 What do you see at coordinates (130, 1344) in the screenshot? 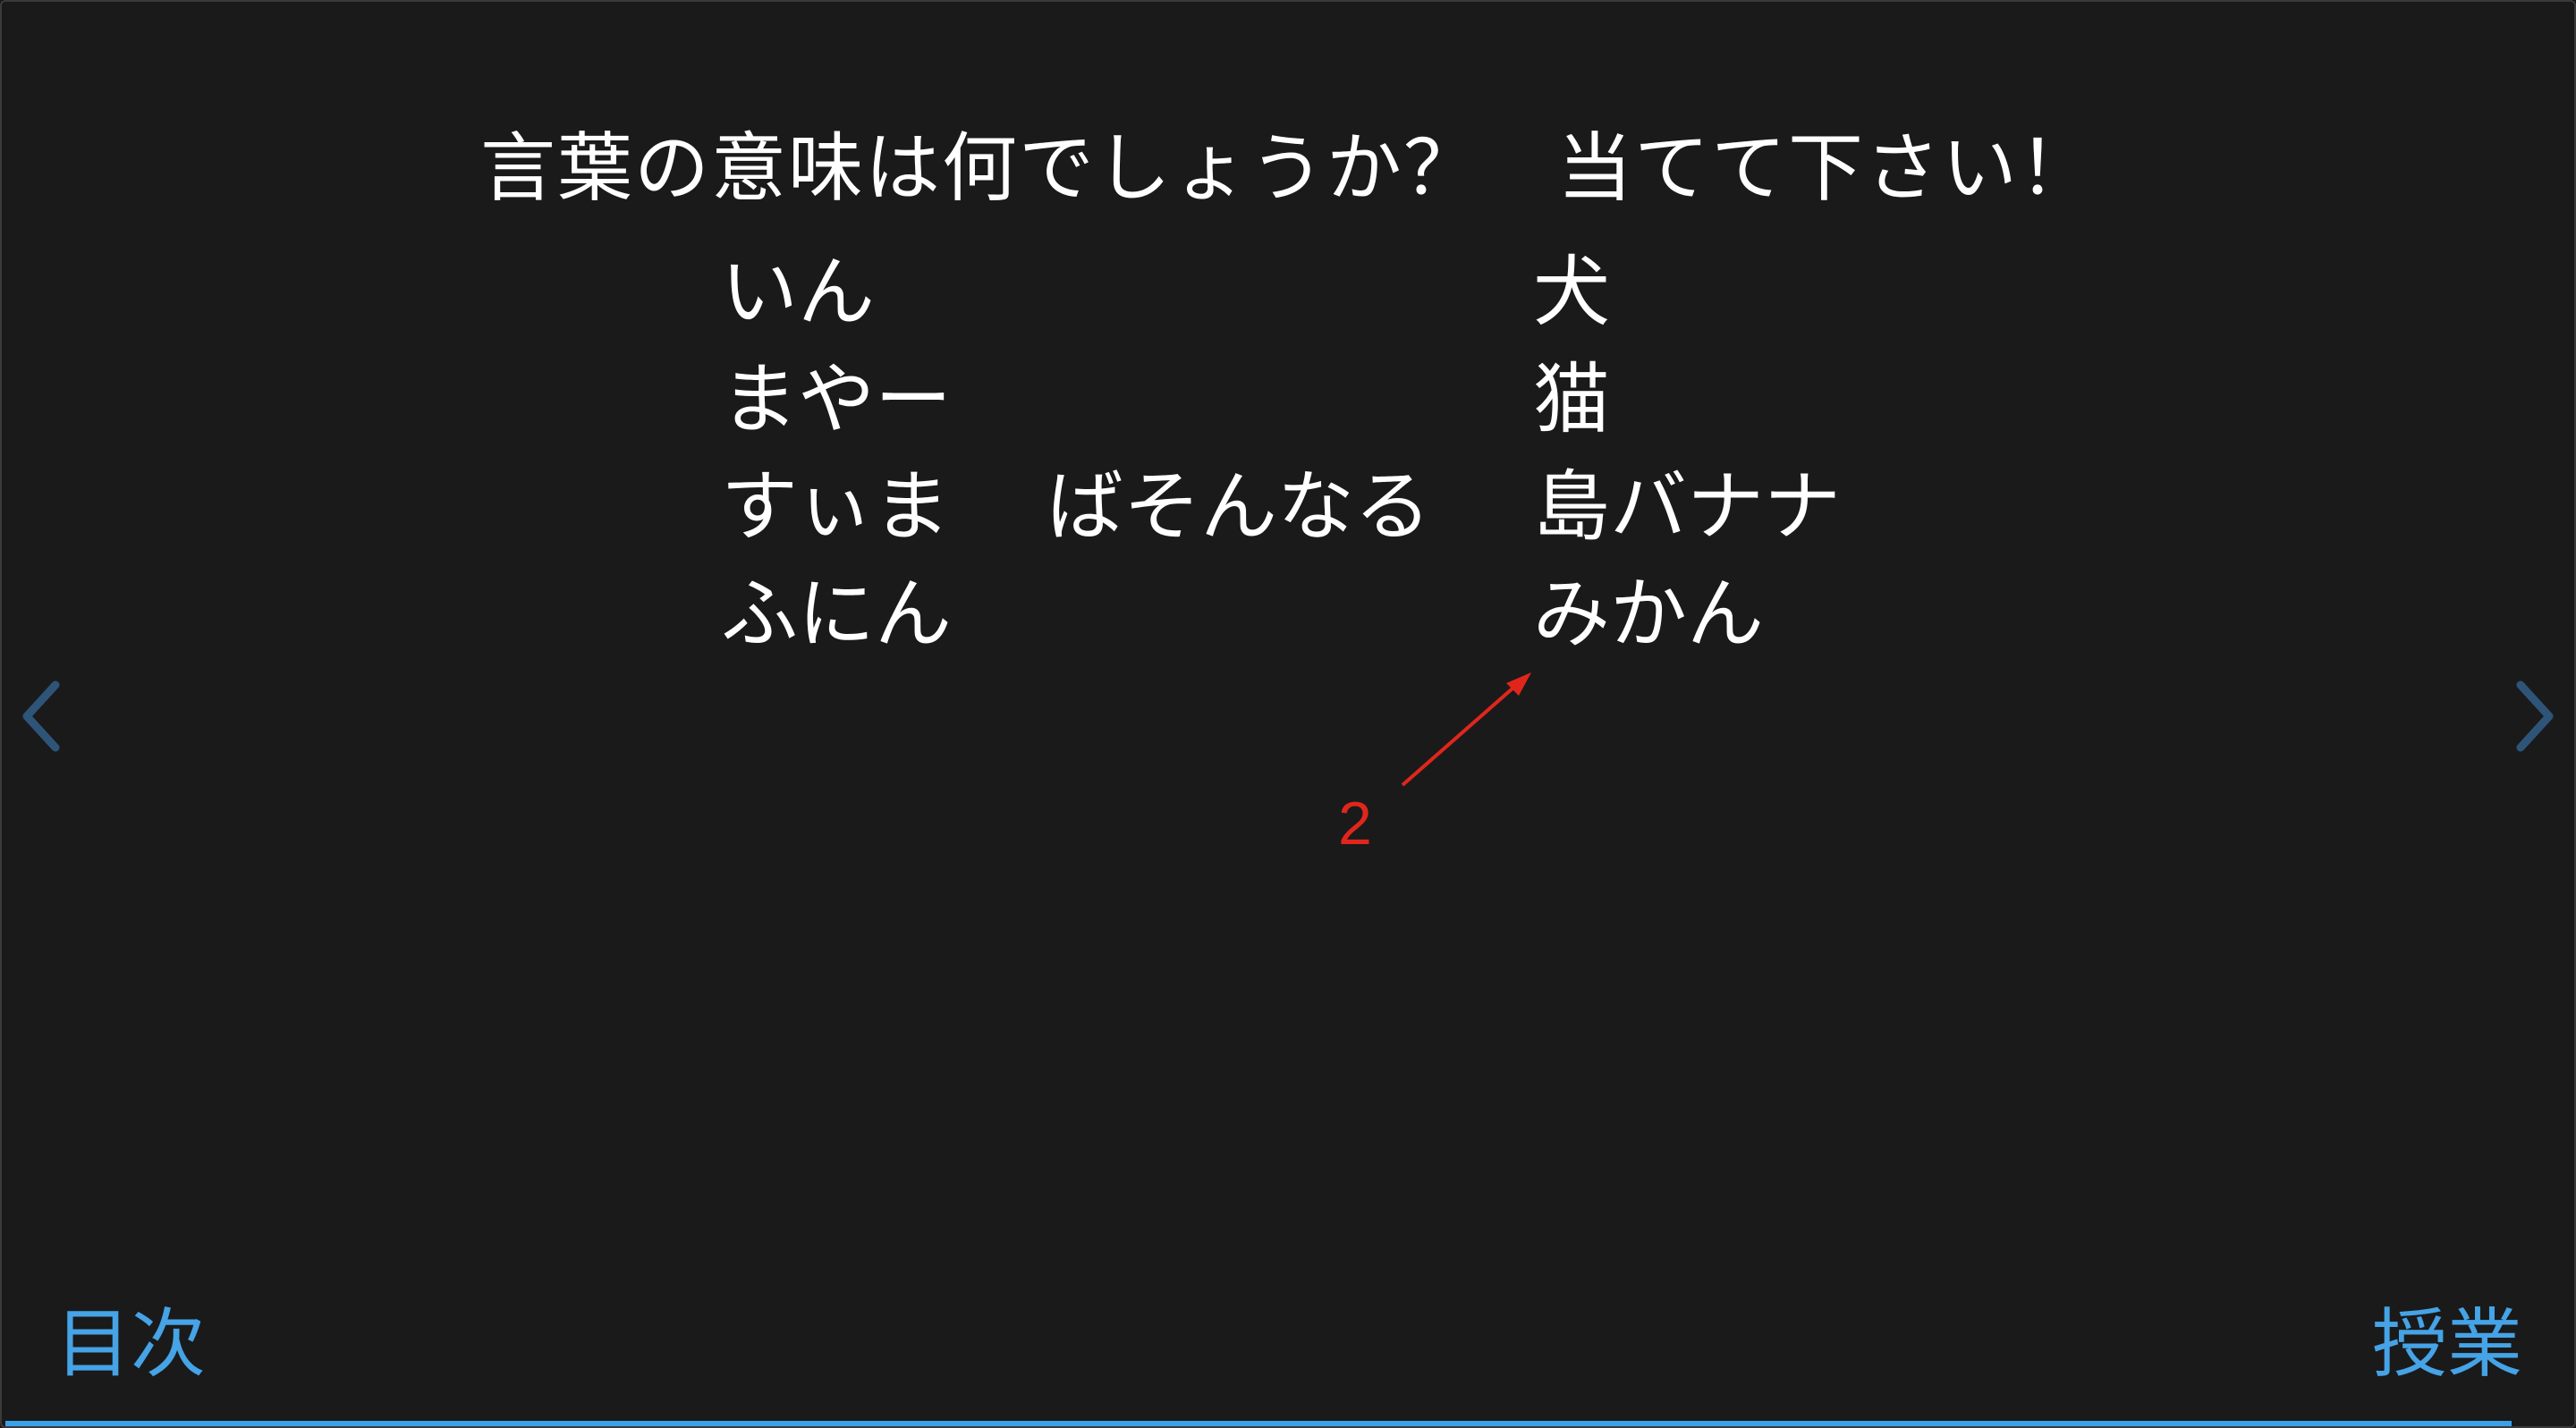
I see `toc-link: 目次` at bounding box center [130, 1344].